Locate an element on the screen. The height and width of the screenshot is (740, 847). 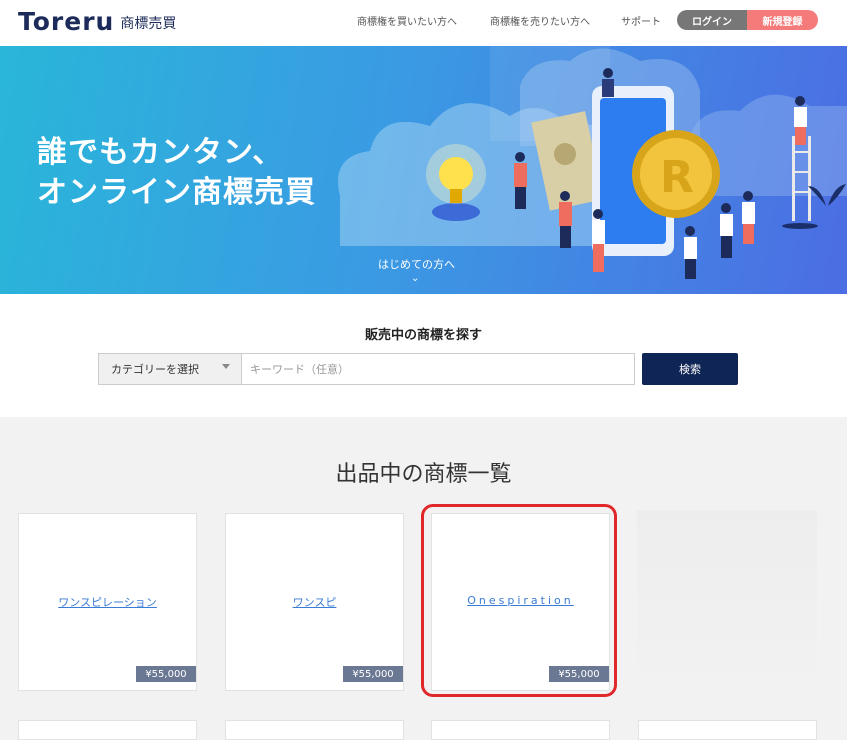
login-button: ログイン is located at coordinates (712, 20).